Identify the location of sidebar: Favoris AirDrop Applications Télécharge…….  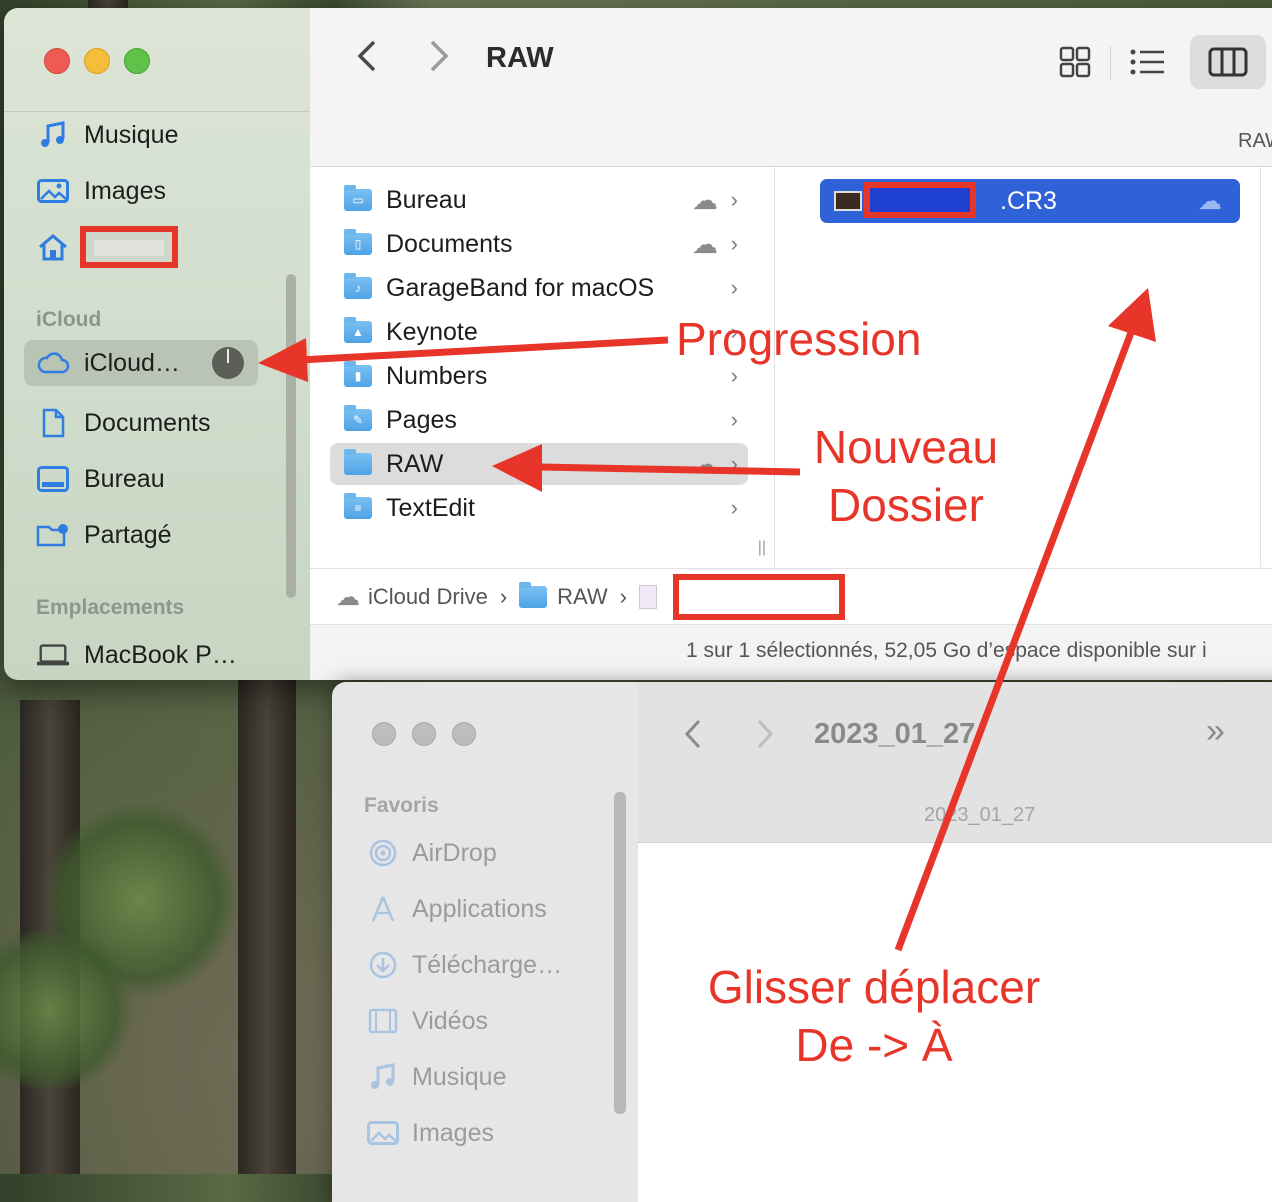
(485, 942).